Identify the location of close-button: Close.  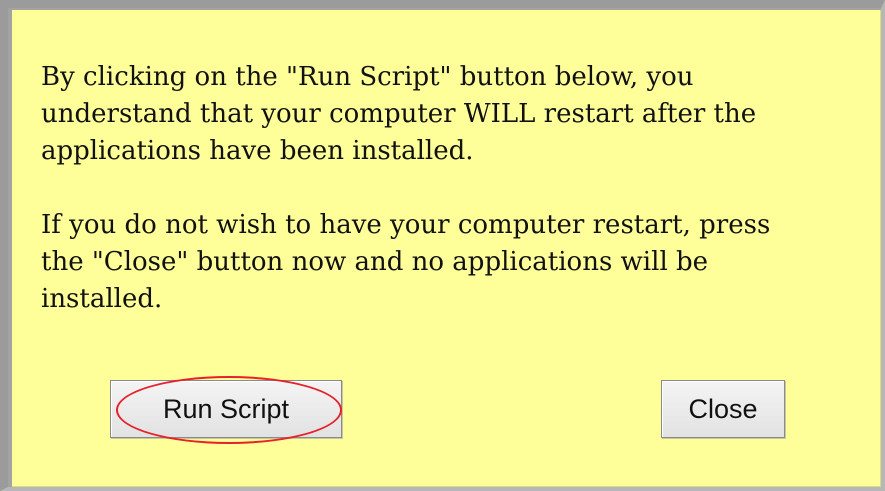
(723, 409).